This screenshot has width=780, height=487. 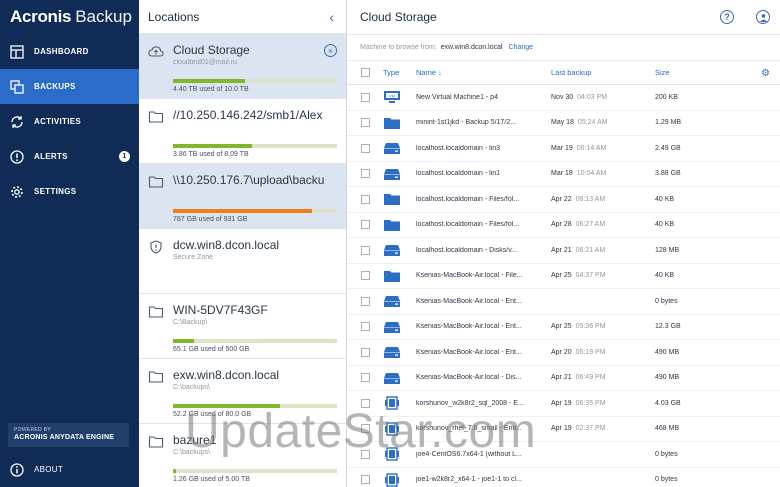 What do you see at coordinates (603, 275) in the screenshot?
I see `last-backup-cell: Apr 25 04:37 PM` at bounding box center [603, 275].